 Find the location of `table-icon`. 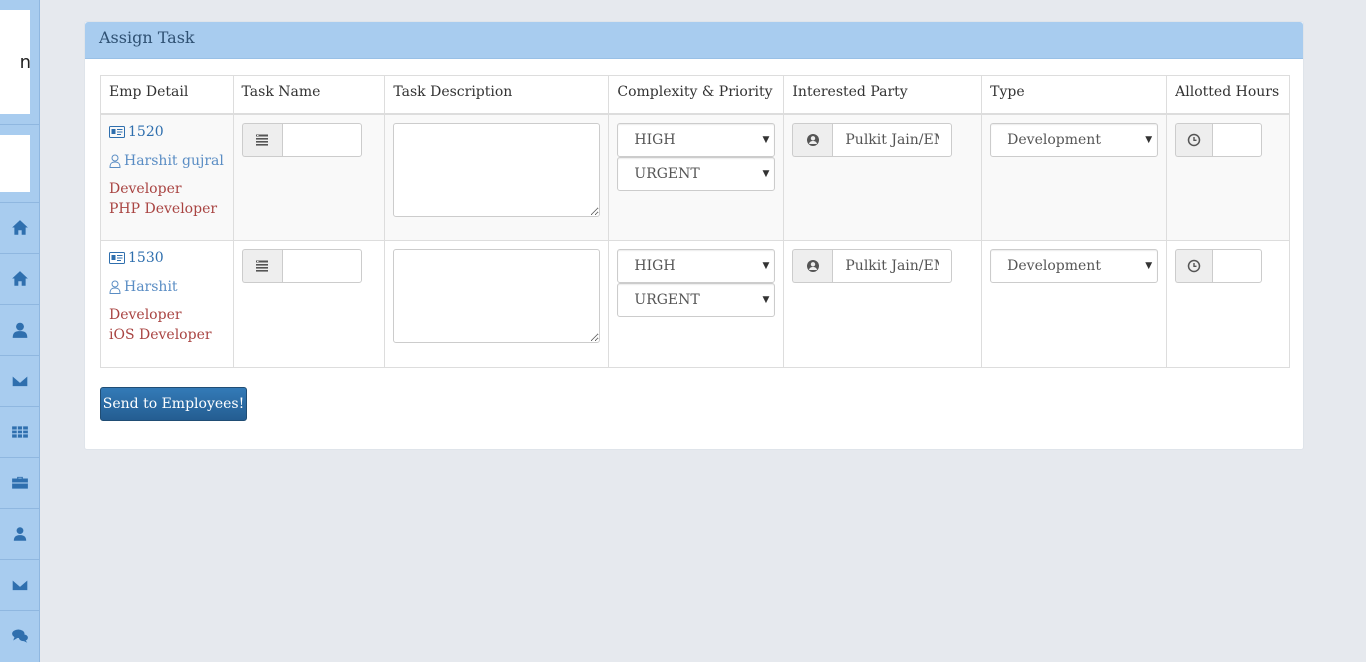

table-icon is located at coordinates (20, 431).